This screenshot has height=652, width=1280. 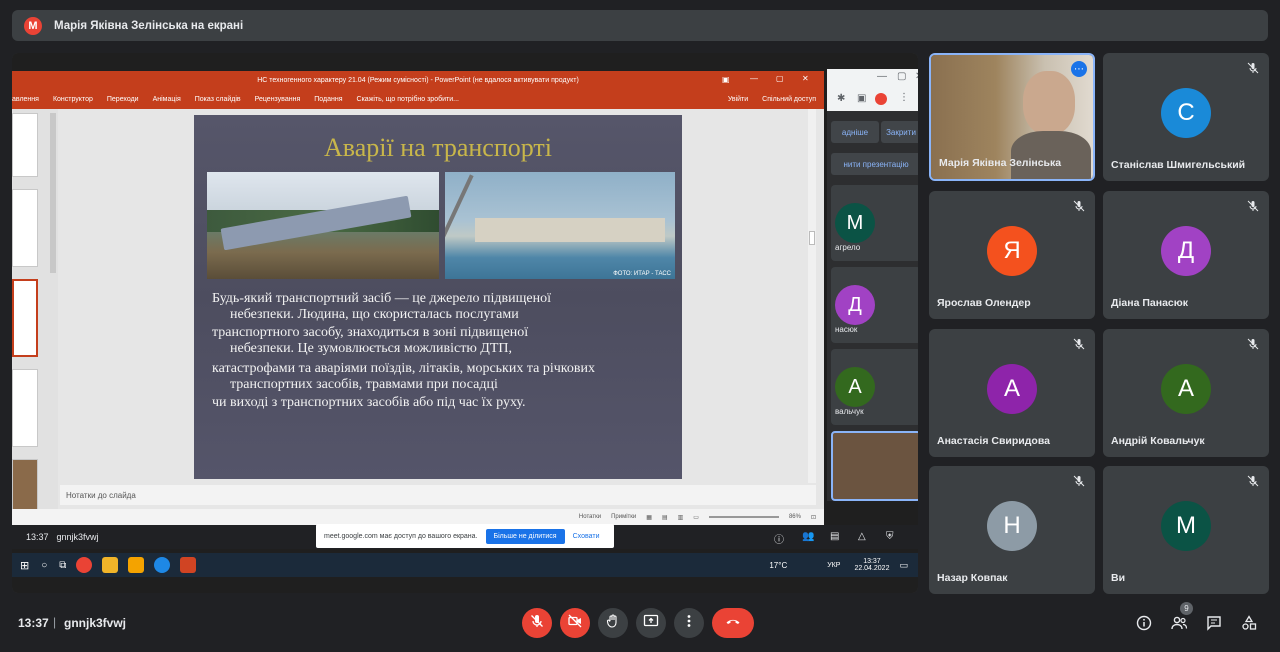 What do you see at coordinates (696, 517) in the screenshot?
I see `slideshow-view-icon: ▭` at bounding box center [696, 517].